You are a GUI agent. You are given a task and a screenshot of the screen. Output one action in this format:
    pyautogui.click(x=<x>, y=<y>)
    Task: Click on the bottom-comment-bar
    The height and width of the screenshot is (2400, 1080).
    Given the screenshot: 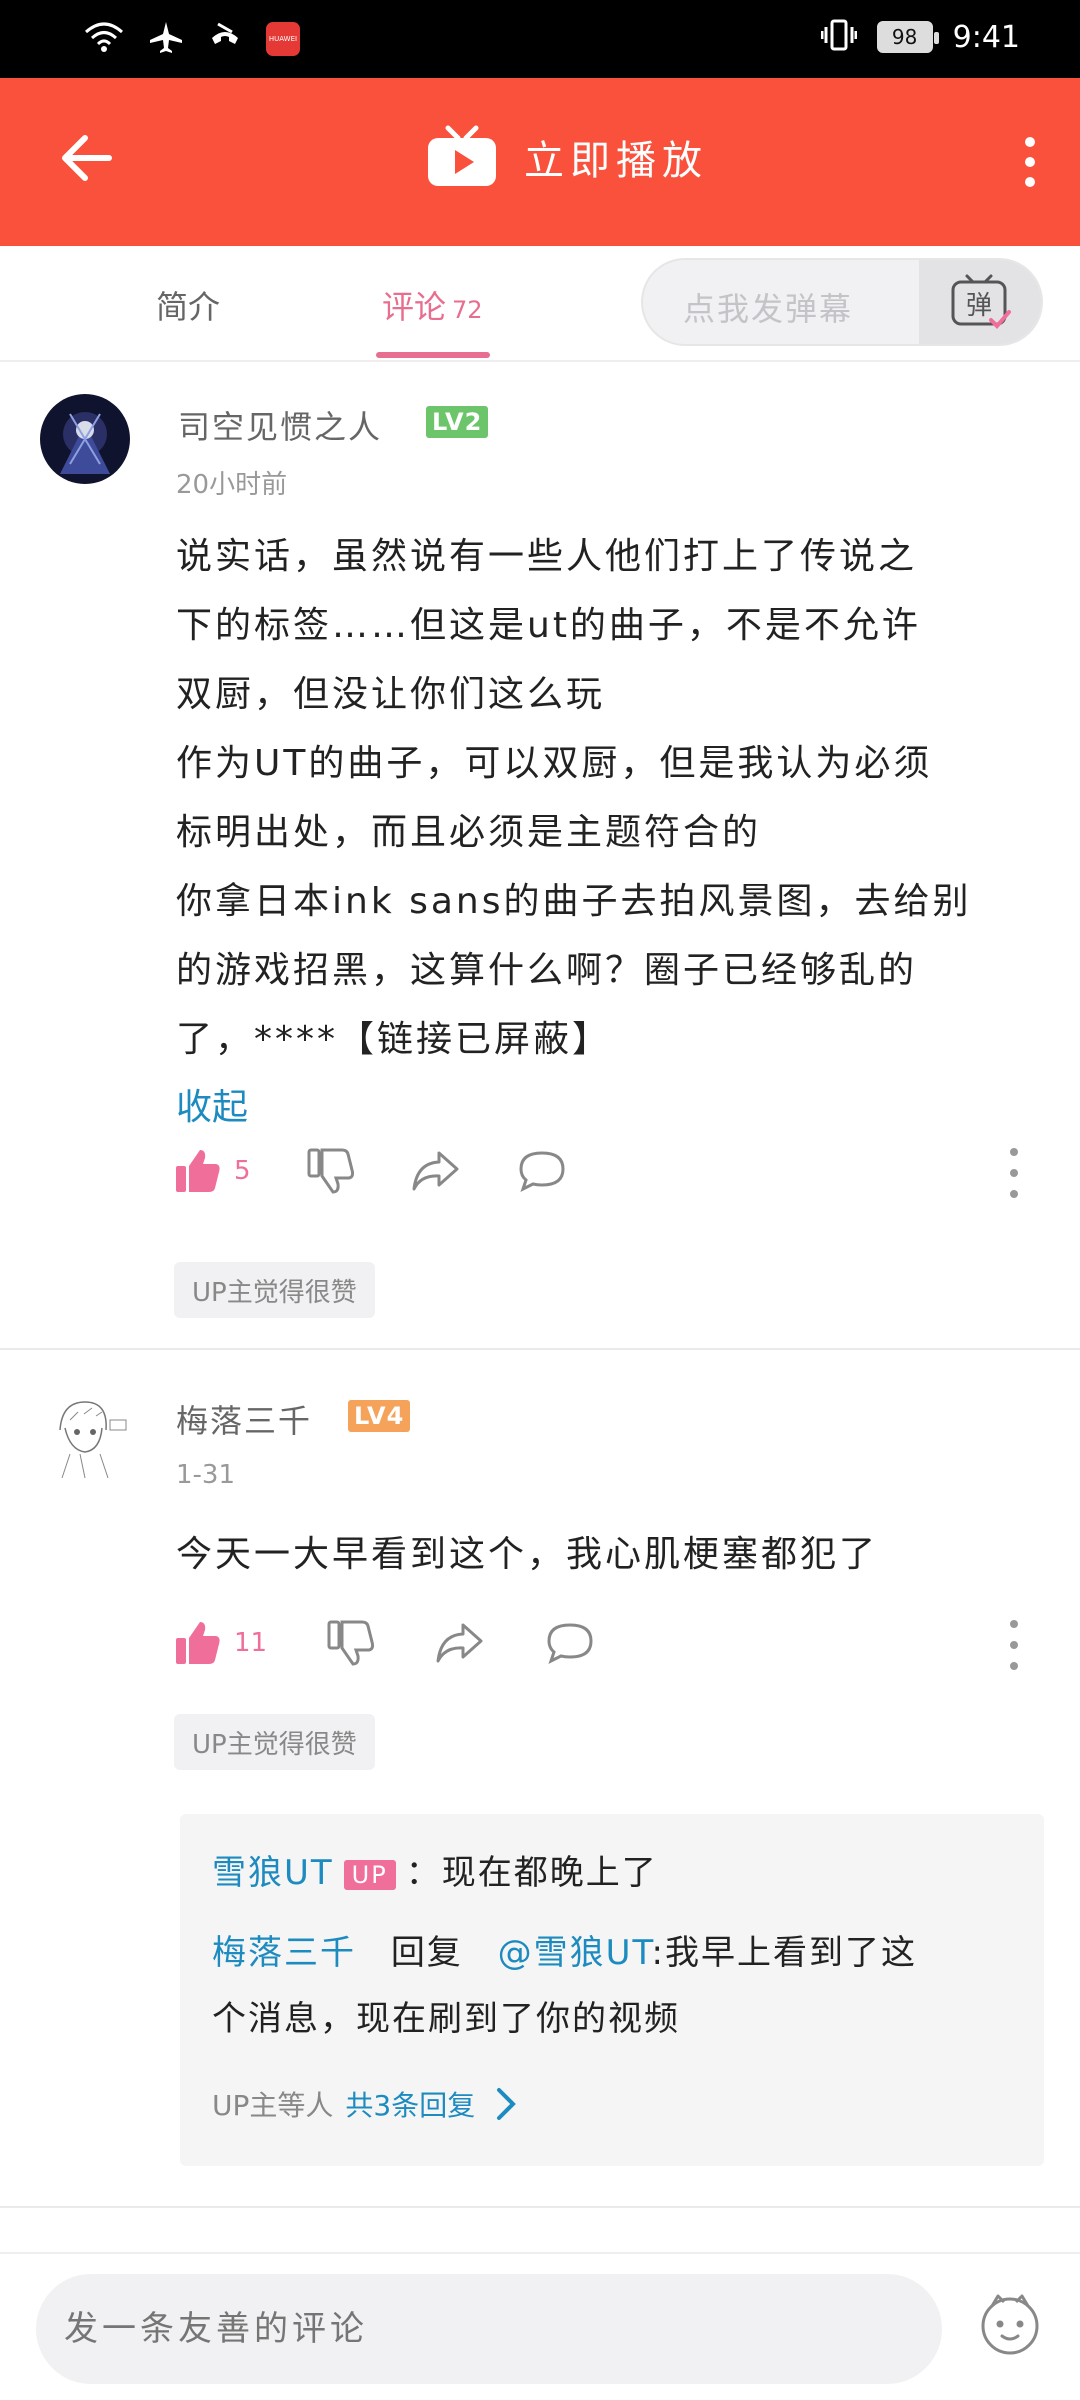 What is the action you would take?
    pyautogui.click(x=540, y=2326)
    